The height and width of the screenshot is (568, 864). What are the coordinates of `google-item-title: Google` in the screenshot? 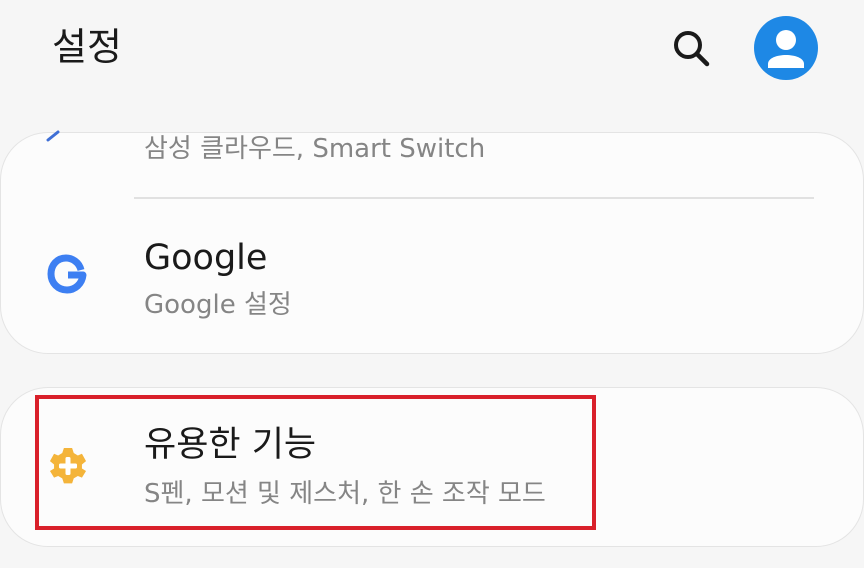 It's located at (206, 258).